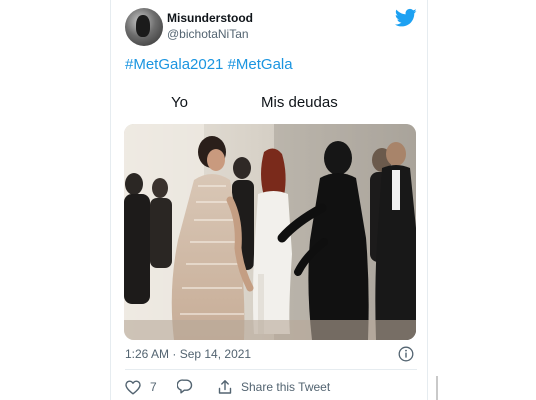 The image size is (536, 400). What do you see at coordinates (225, 387) in the screenshot?
I see `share-icon` at bounding box center [225, 387].